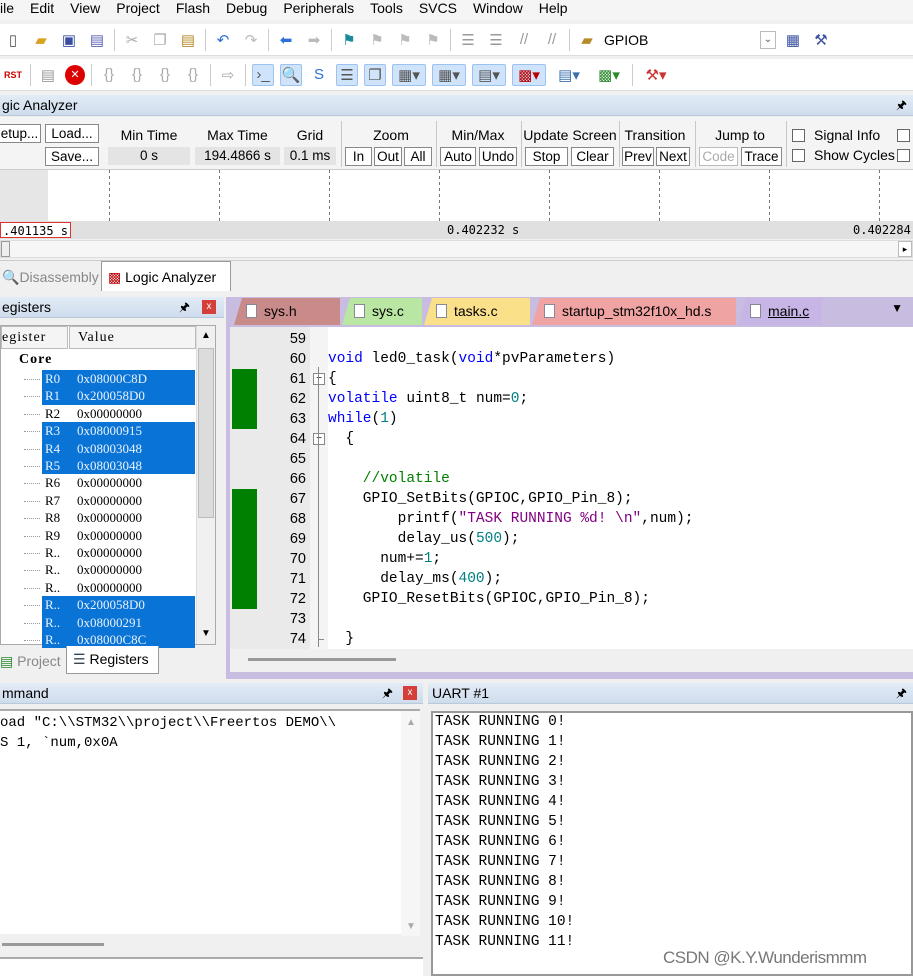  I want to click on stop-button: Stop, so click(546, 156).